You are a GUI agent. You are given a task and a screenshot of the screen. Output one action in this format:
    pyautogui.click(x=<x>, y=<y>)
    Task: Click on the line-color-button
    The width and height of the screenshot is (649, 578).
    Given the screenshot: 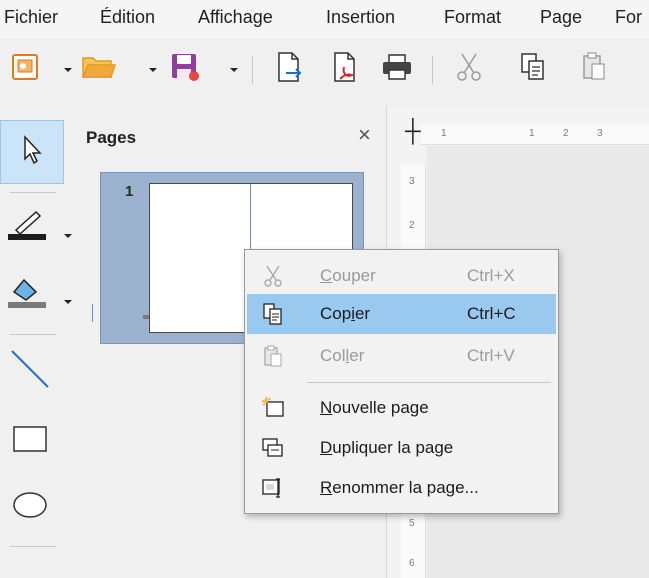 What is the action you would take?
    pyautogui.click(x=28, y=226)
    